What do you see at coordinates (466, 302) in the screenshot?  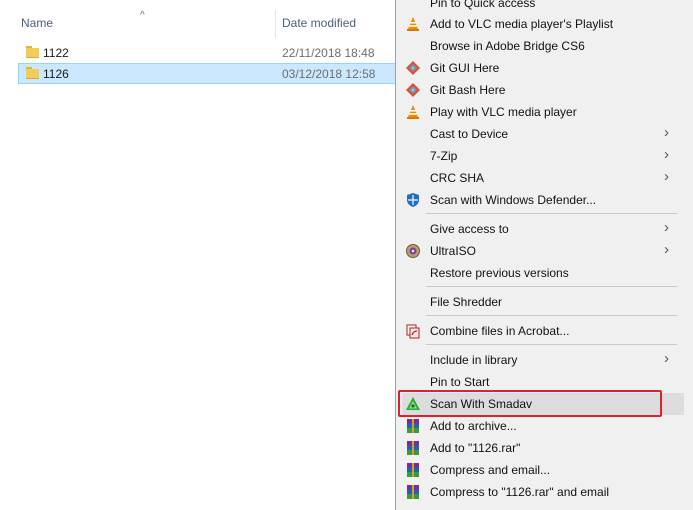 I see `menu-item-label: File Shredder` at bounding box center [466, 302].